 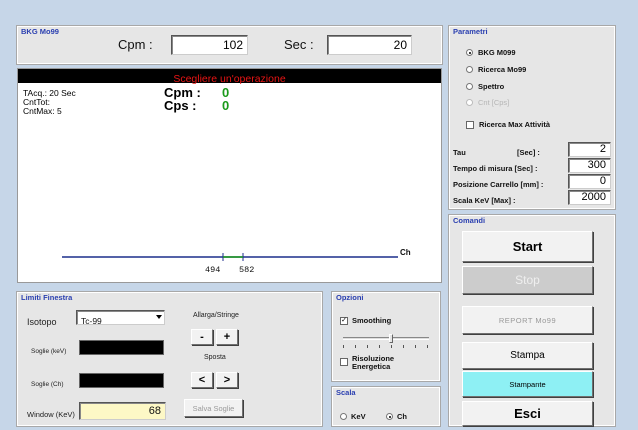 I want to click on slider-thumb, so click(x=391, y=338).